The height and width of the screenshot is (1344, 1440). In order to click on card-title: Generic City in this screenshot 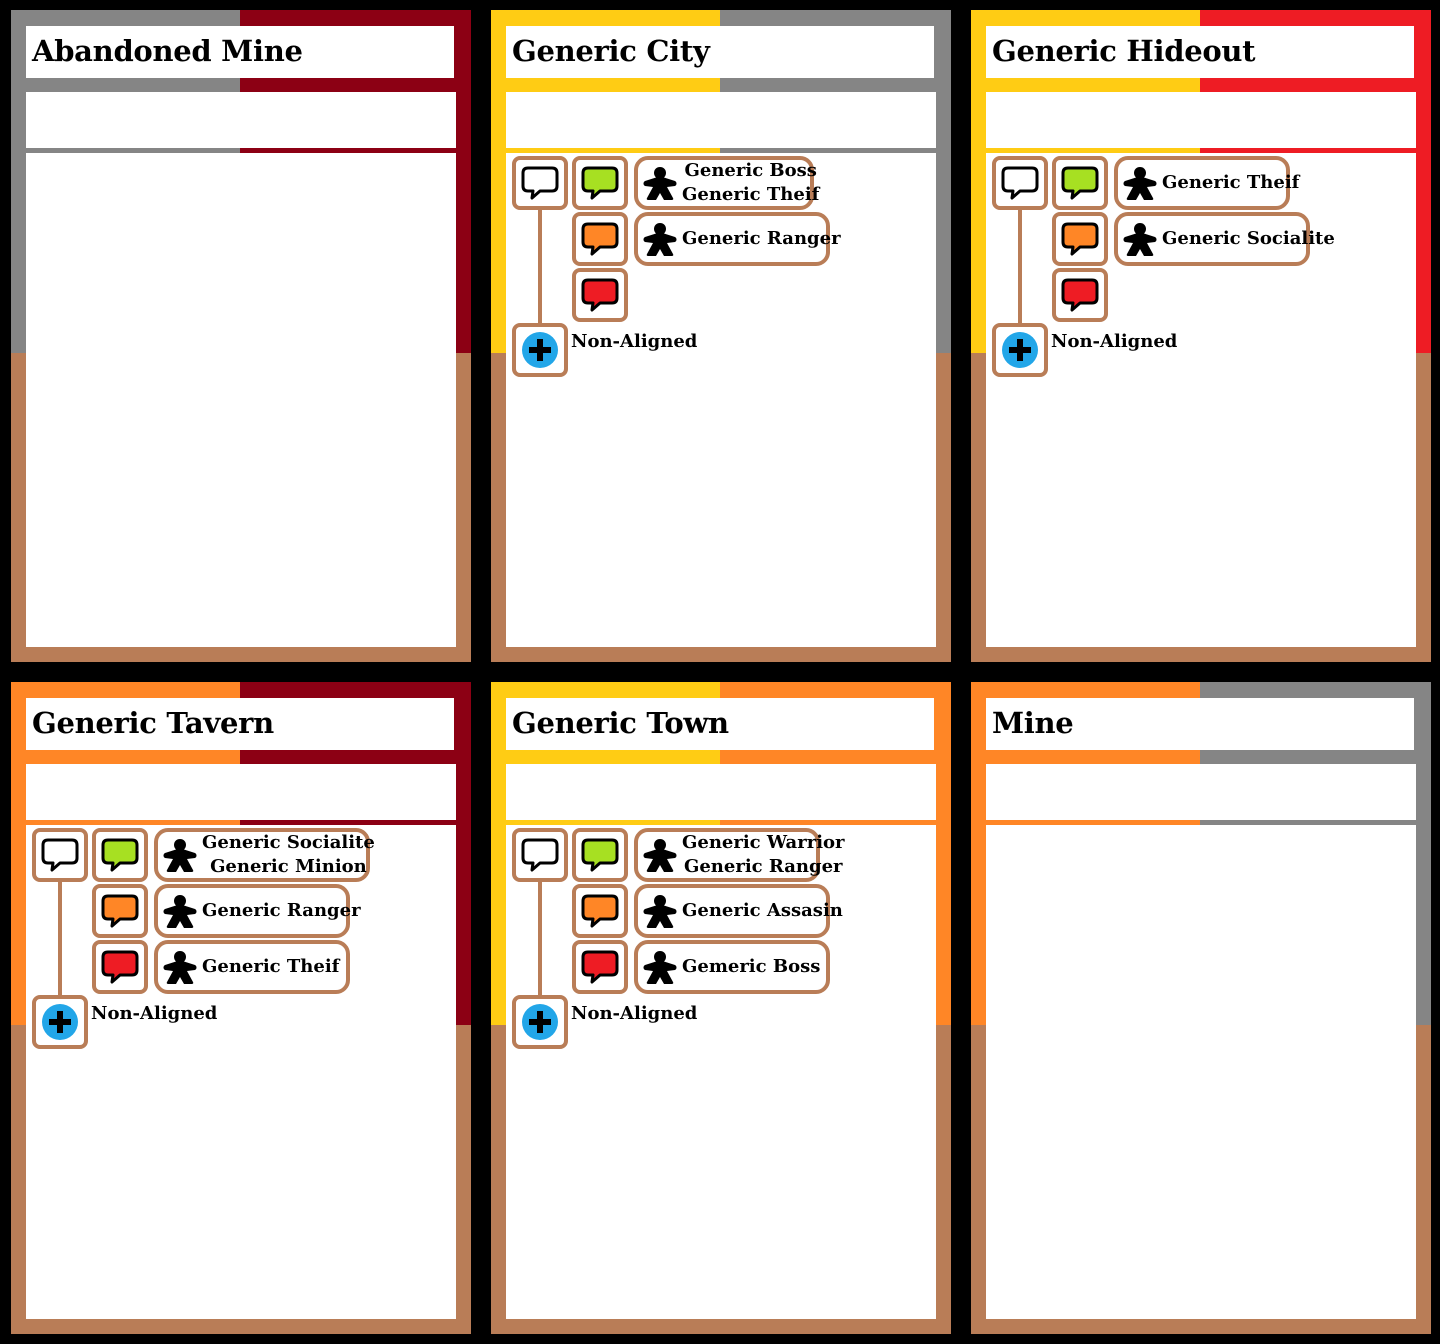, I will do `click(611, 51)`.